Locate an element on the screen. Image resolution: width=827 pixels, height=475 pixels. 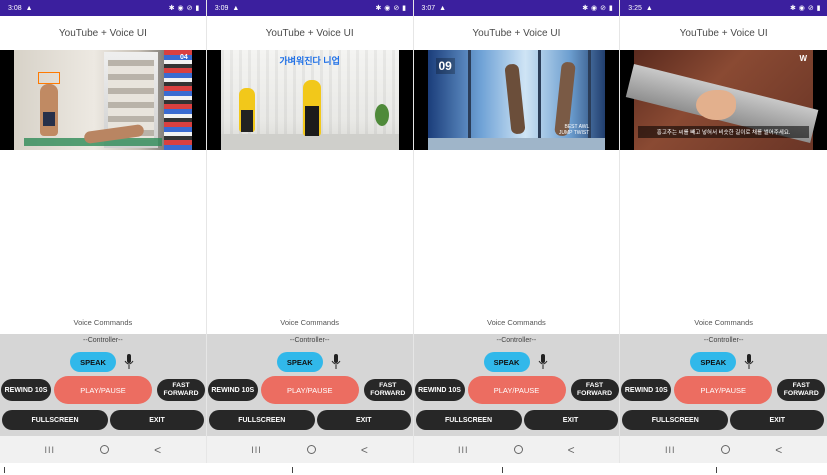
video-player: 가벼워진다 니업 is located at coordinates (309, 100).